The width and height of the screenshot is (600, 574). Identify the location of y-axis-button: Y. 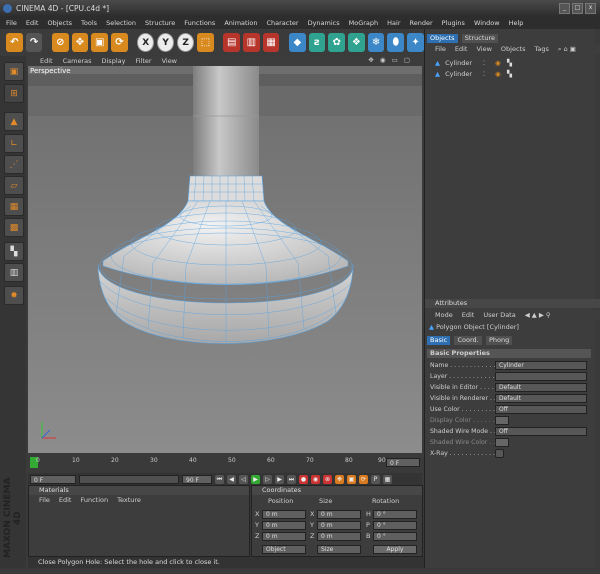
(166, 42).